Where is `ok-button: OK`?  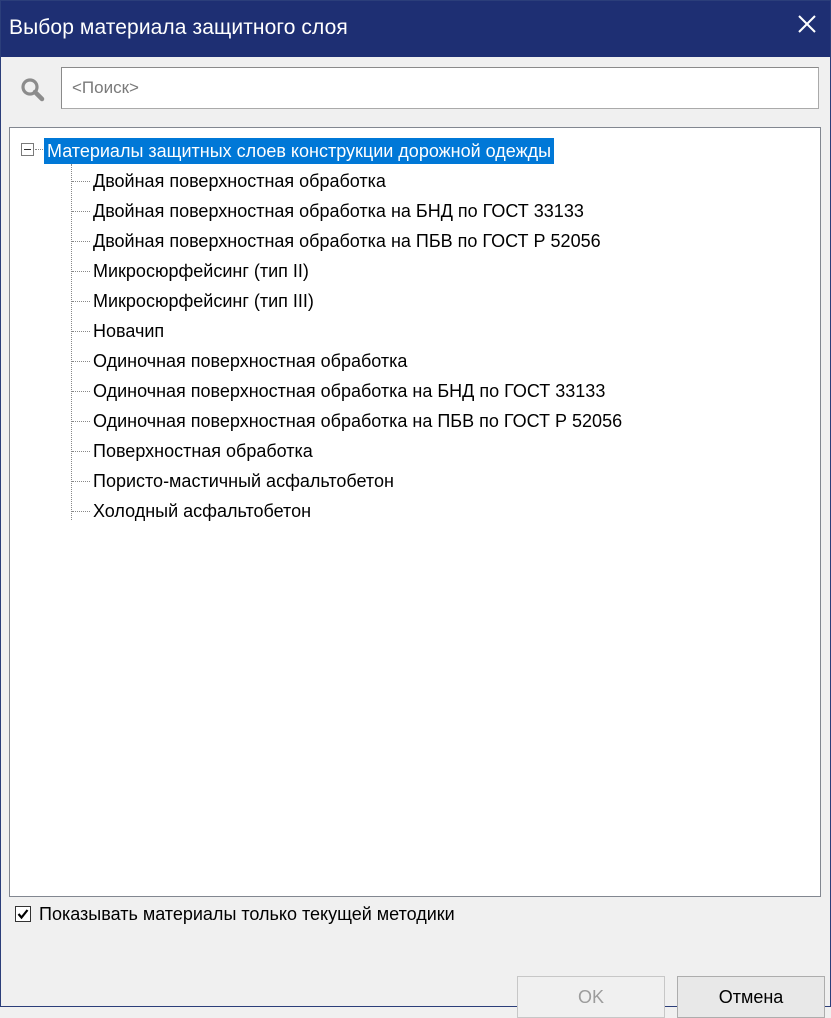
ok-button: OK is located at coordinates (591, 997).